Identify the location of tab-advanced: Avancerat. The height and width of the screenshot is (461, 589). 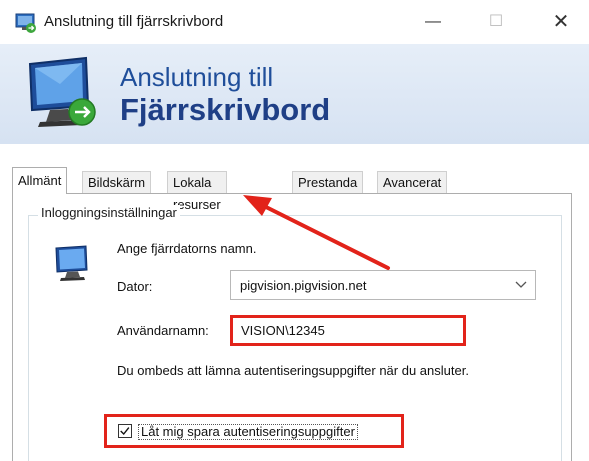
(412, 182).